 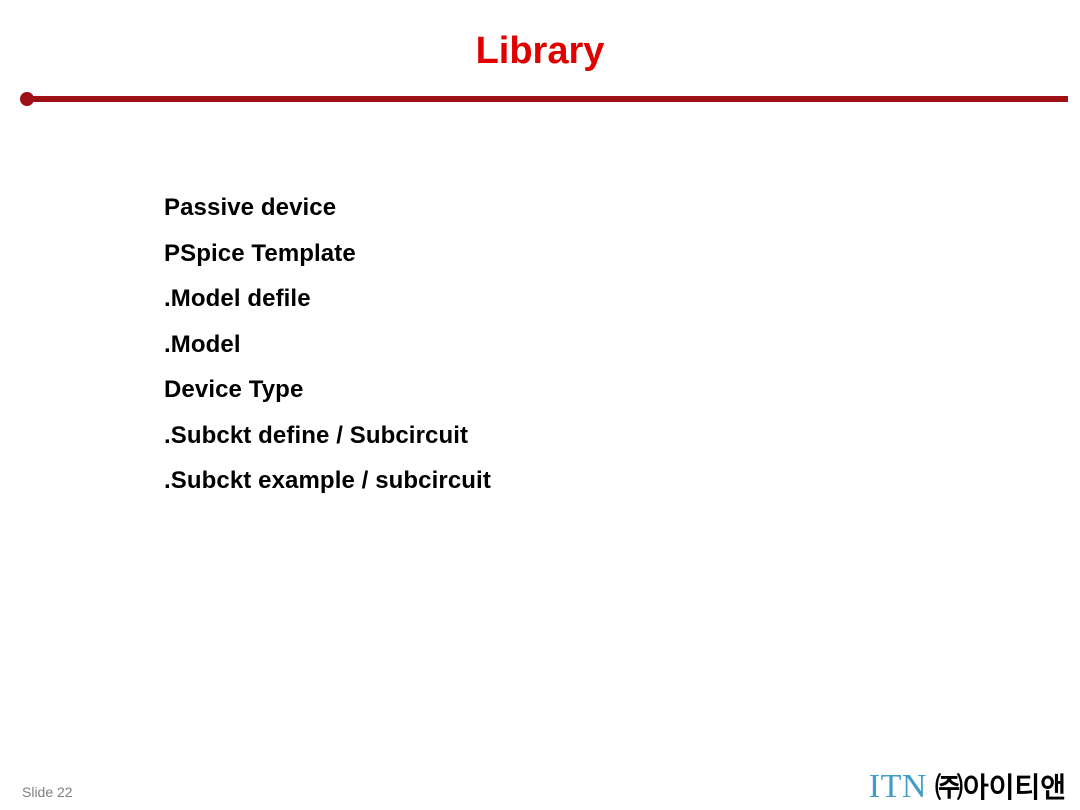 I want to click on logo-mark-text: ITN, so click(x=897, y=786).